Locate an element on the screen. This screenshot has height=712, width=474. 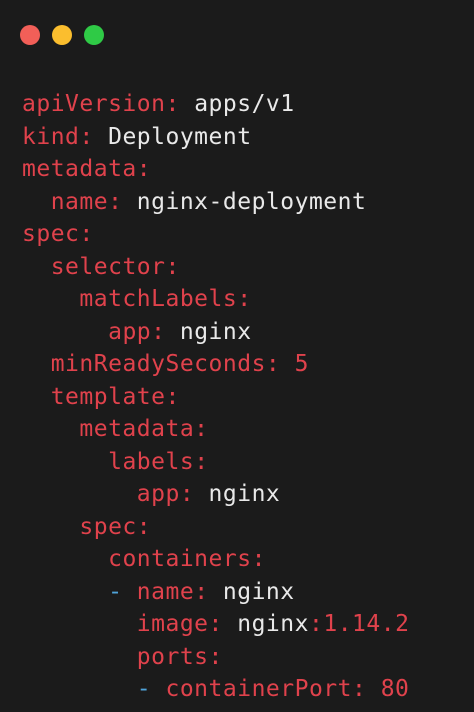
close-window-icon is located at coordinates (30, 35).